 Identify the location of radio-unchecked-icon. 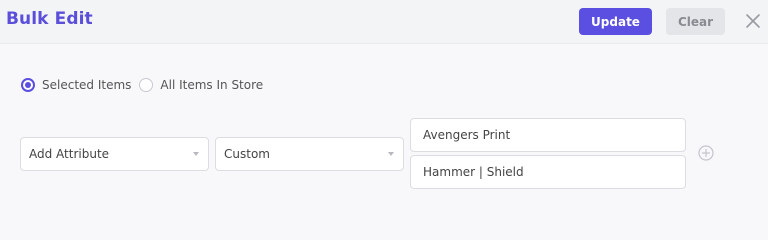
(146, 85).